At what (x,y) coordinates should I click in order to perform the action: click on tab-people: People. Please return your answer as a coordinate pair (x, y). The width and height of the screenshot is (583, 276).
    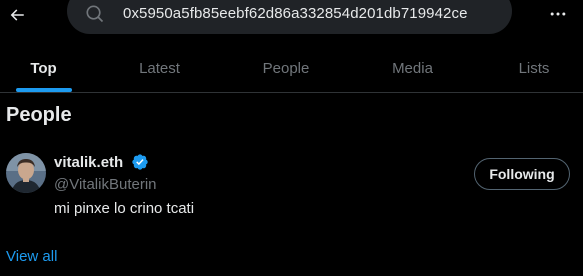
    Looking at the image, I should click on (286, 68).